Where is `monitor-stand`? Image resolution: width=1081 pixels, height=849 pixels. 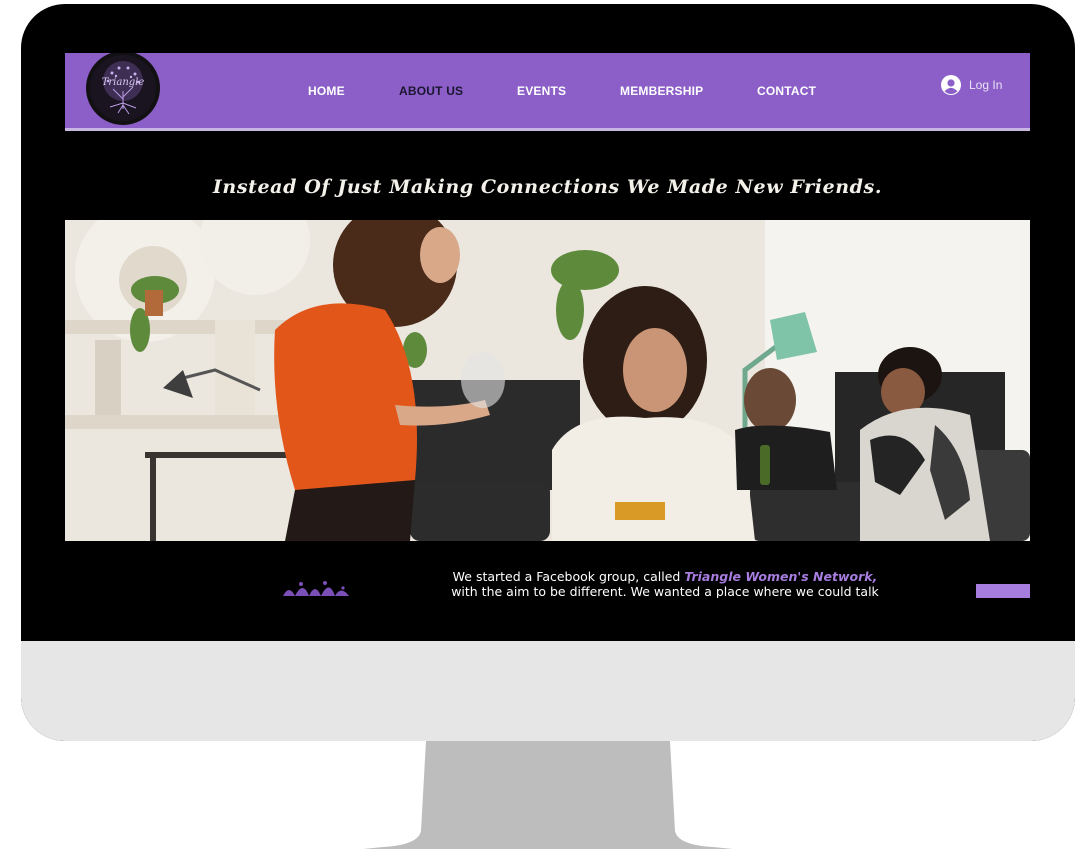
monitor-stand is located at coordinates (548, 795).